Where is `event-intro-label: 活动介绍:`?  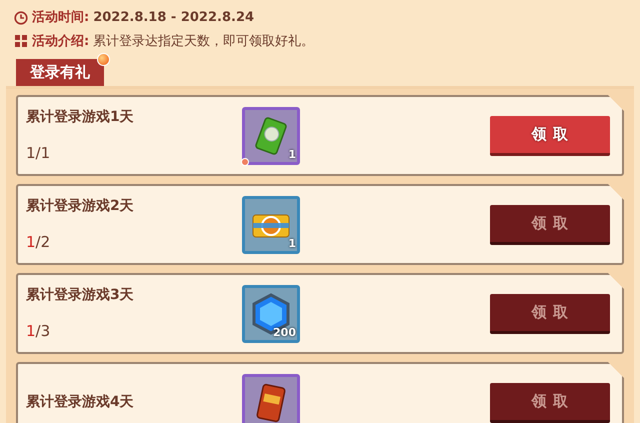 event-intro-label: 活动介绍: is located at coordinates (61, 41).